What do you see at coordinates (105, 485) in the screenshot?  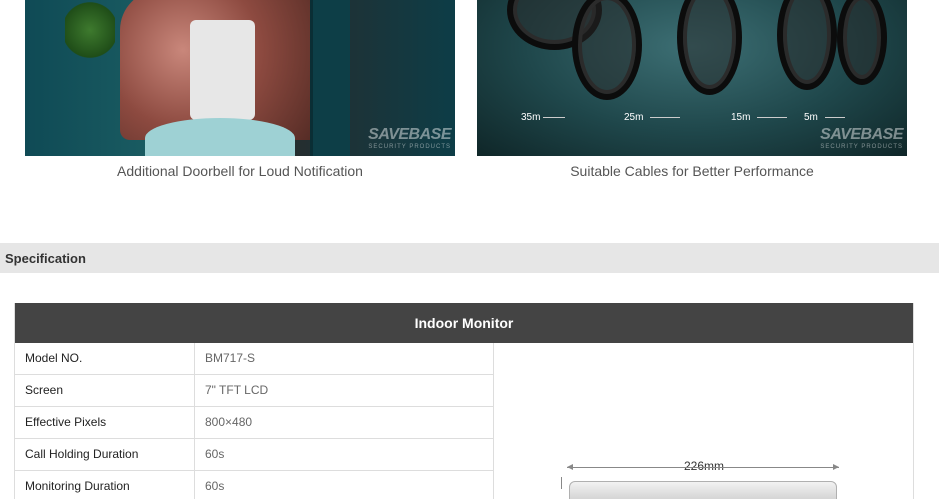 I see `spec-label: Monitoring Duration` at bounding box center [105, 485].